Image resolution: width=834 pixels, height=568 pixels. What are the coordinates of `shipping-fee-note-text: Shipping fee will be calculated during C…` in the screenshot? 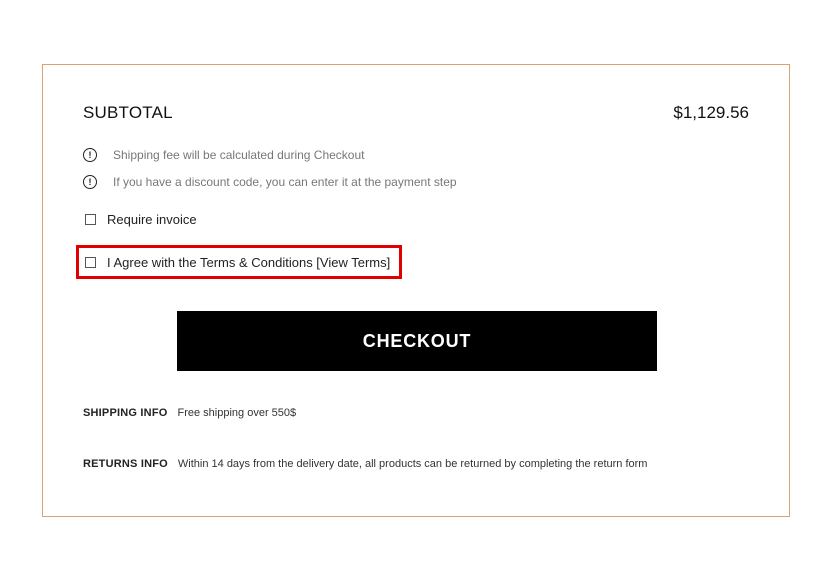 It's located at (239, 155).